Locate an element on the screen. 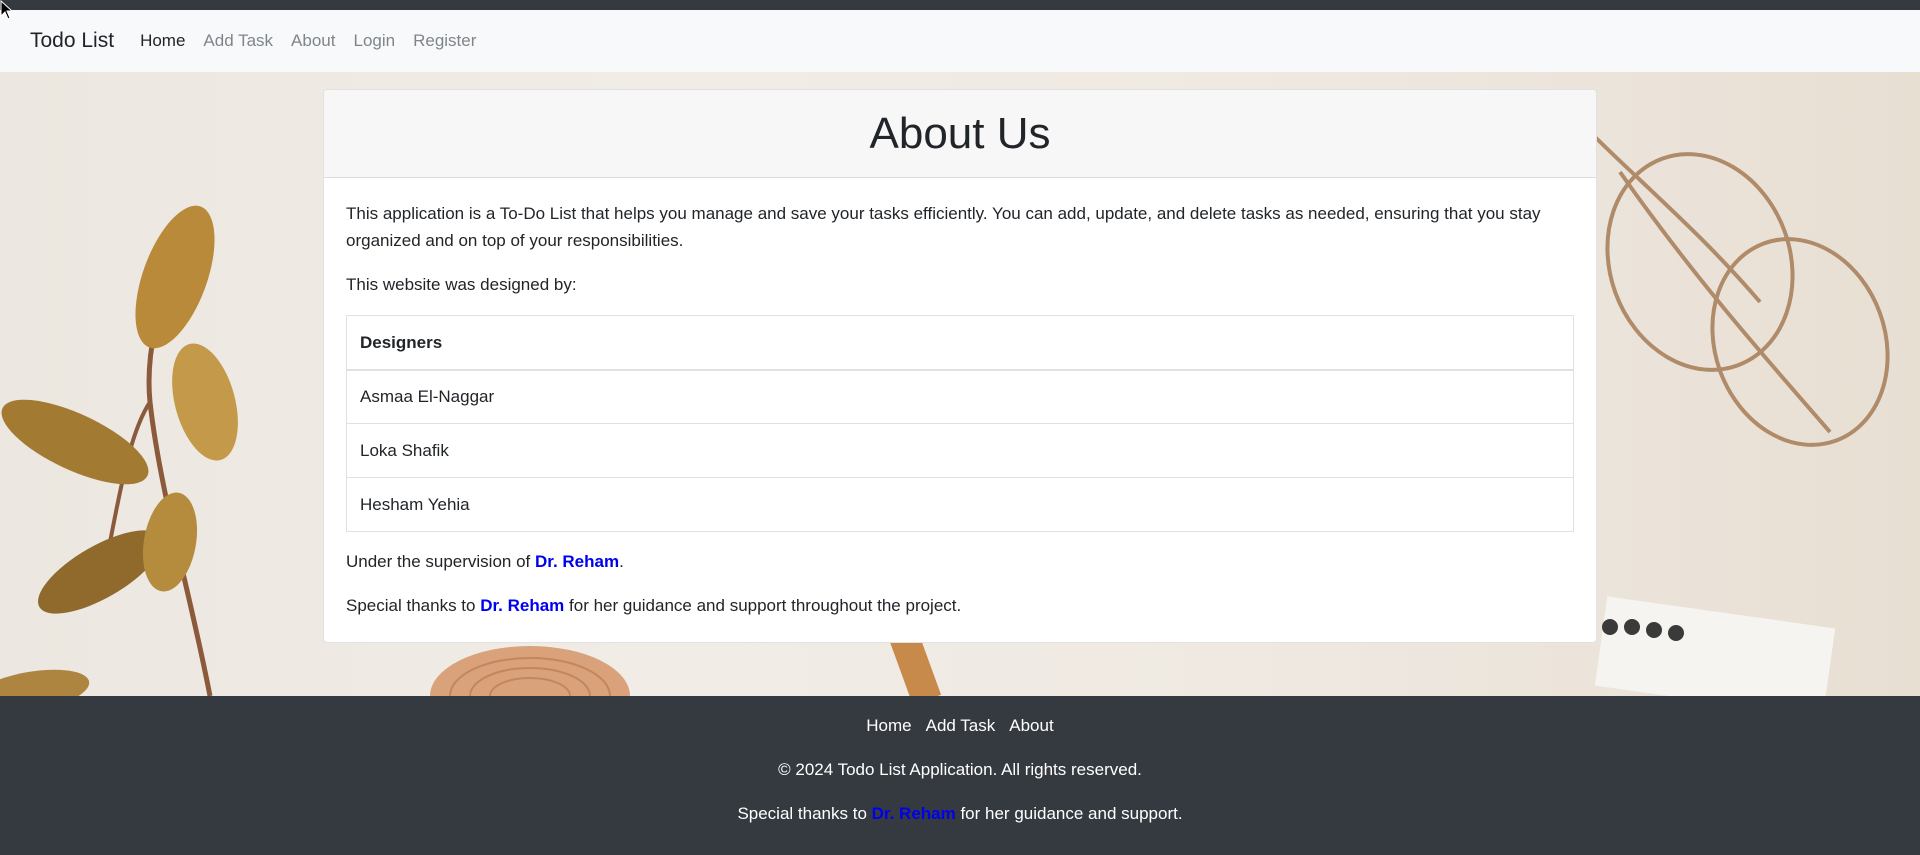 Image resolution: width=1920 pixels, height=855 pixels. about-card-header: About Us is located at coordinates (960, 134).